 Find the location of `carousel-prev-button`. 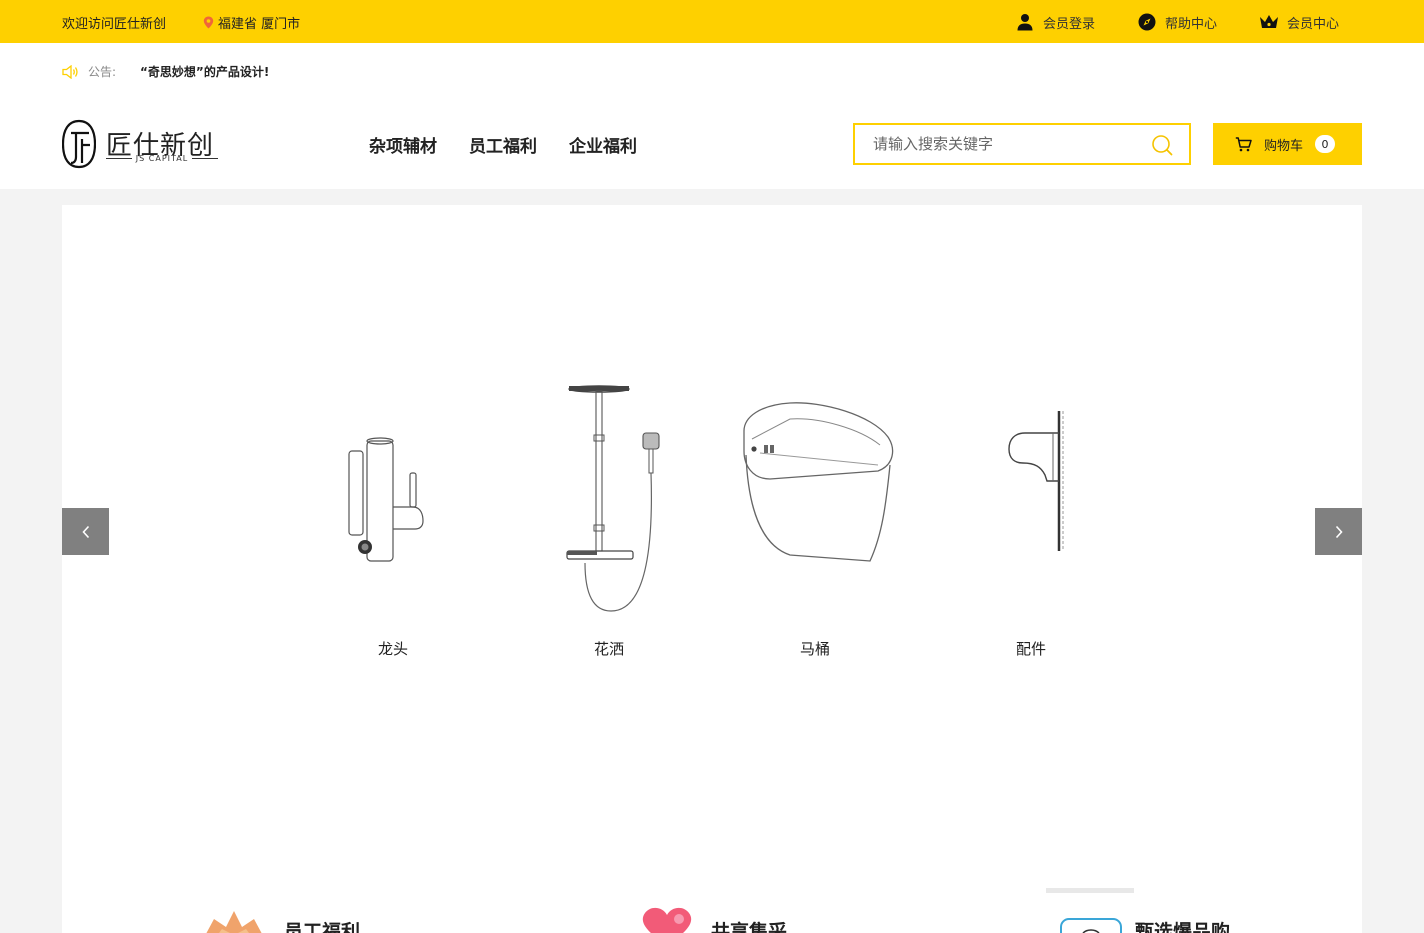

carousel-prev-button is located at coordinates (85, 531).